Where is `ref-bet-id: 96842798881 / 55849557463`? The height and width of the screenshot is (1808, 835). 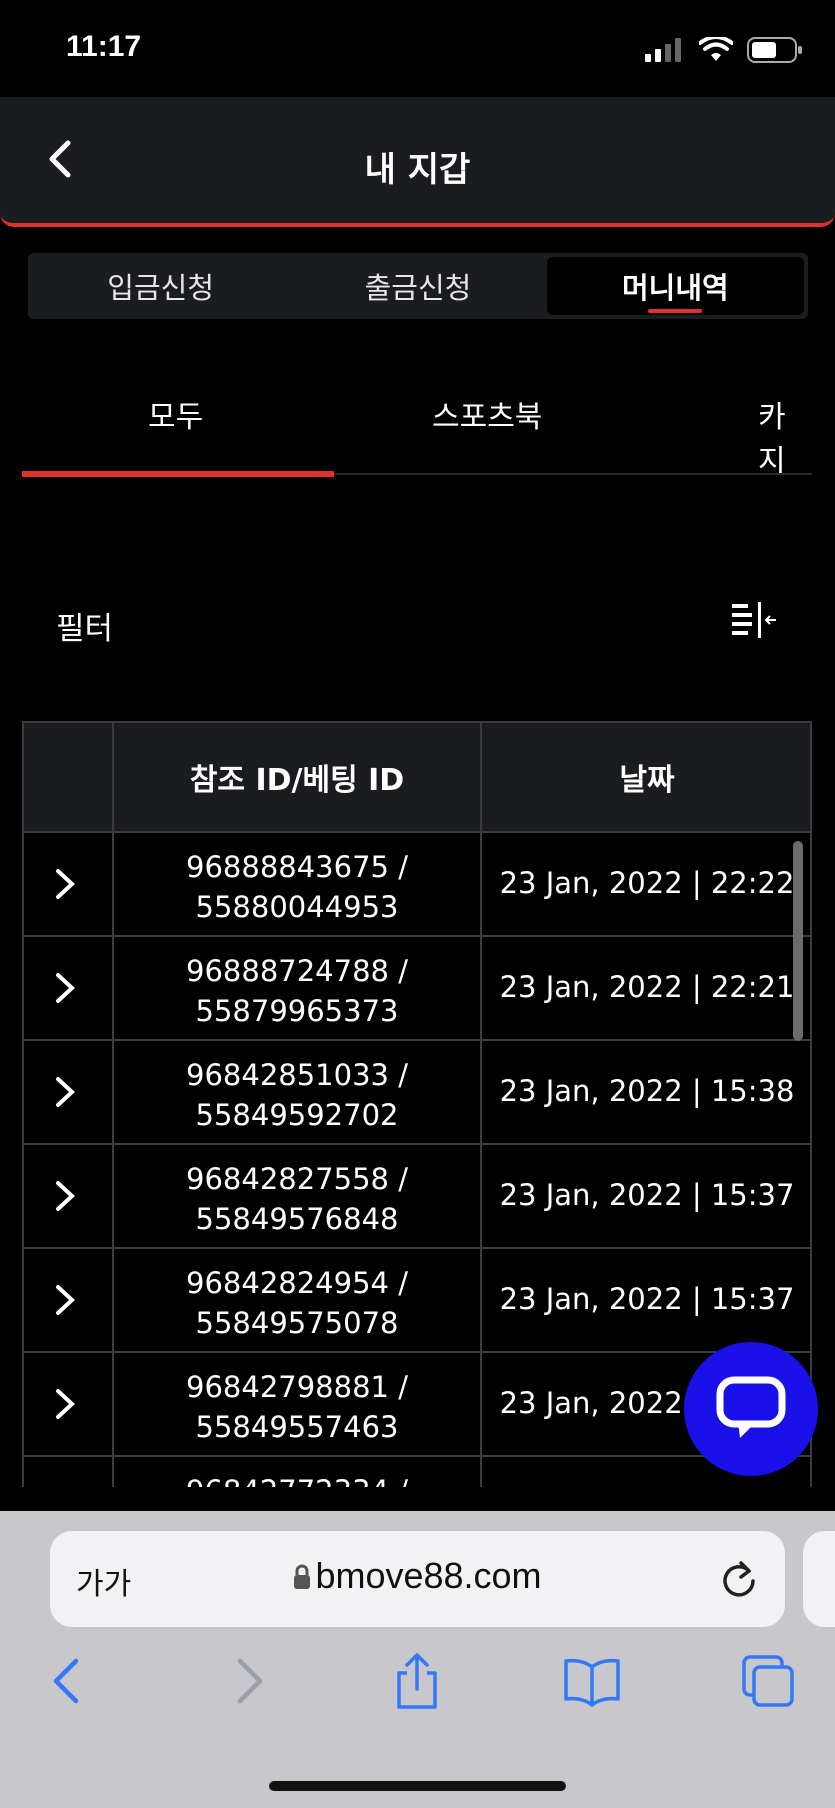 ref-bet-id: 96842798881 / 55849557463 is located at coordinates (297, 1407).